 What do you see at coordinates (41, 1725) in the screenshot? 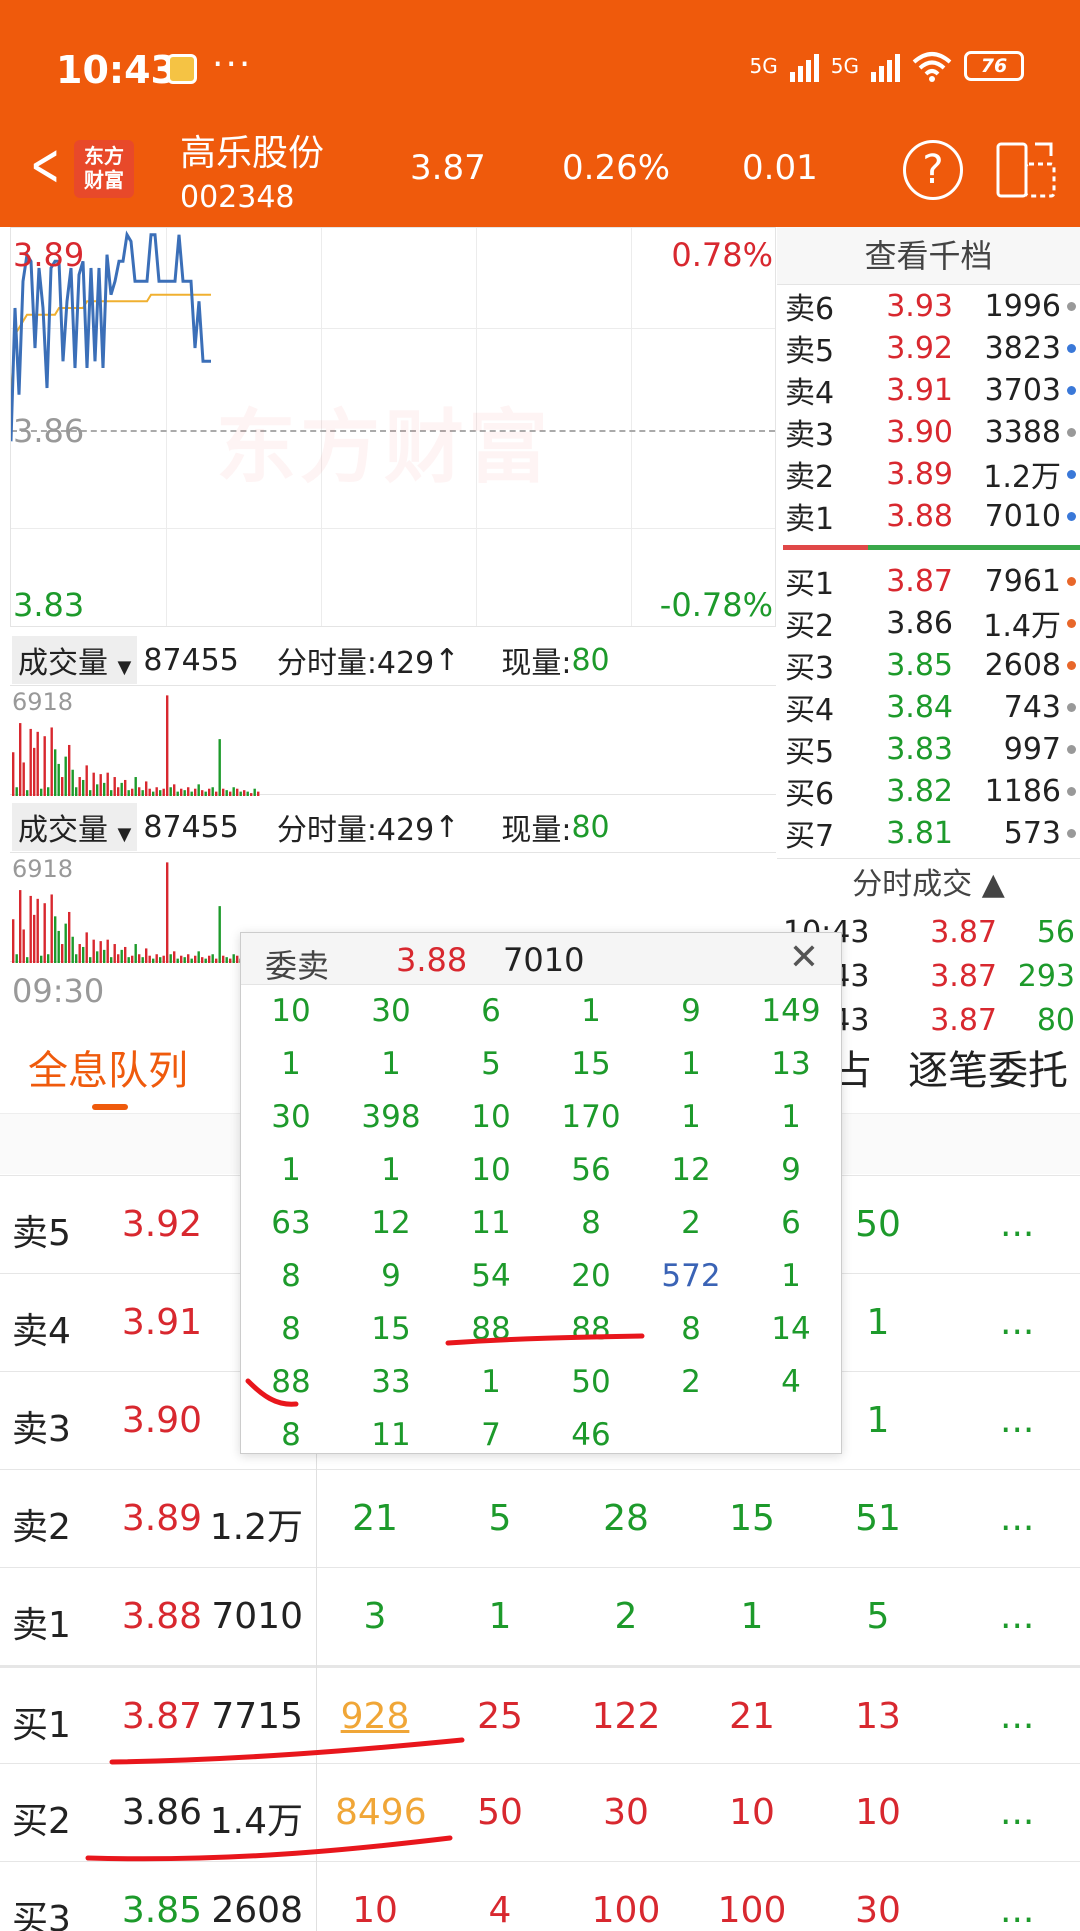
I see `queue-level-label: 买1` at bounding box center [41, 1725].